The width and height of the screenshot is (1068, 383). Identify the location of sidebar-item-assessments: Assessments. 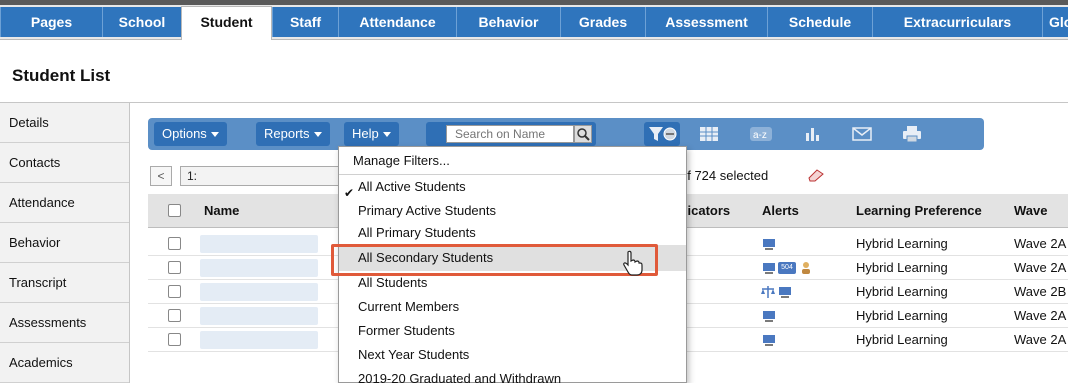
(64, 323).